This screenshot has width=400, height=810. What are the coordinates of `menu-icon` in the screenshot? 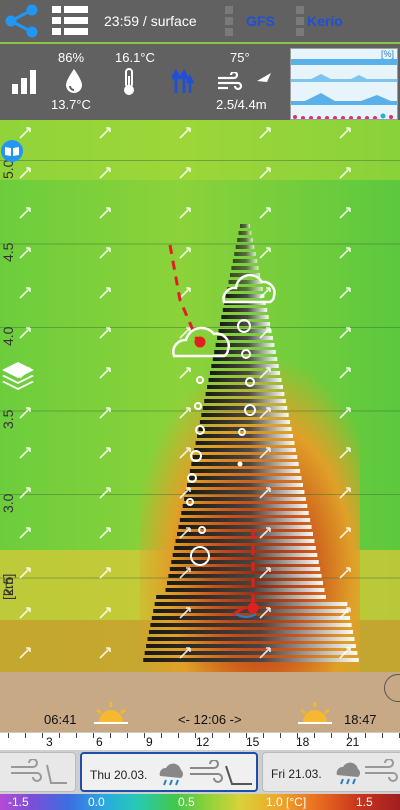 It's located at (70, 21).